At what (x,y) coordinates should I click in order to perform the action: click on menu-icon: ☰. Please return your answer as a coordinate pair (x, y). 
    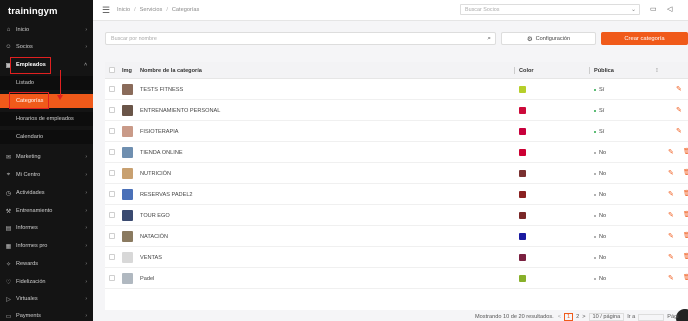
    Looking at the image, I should click on (106, 10).